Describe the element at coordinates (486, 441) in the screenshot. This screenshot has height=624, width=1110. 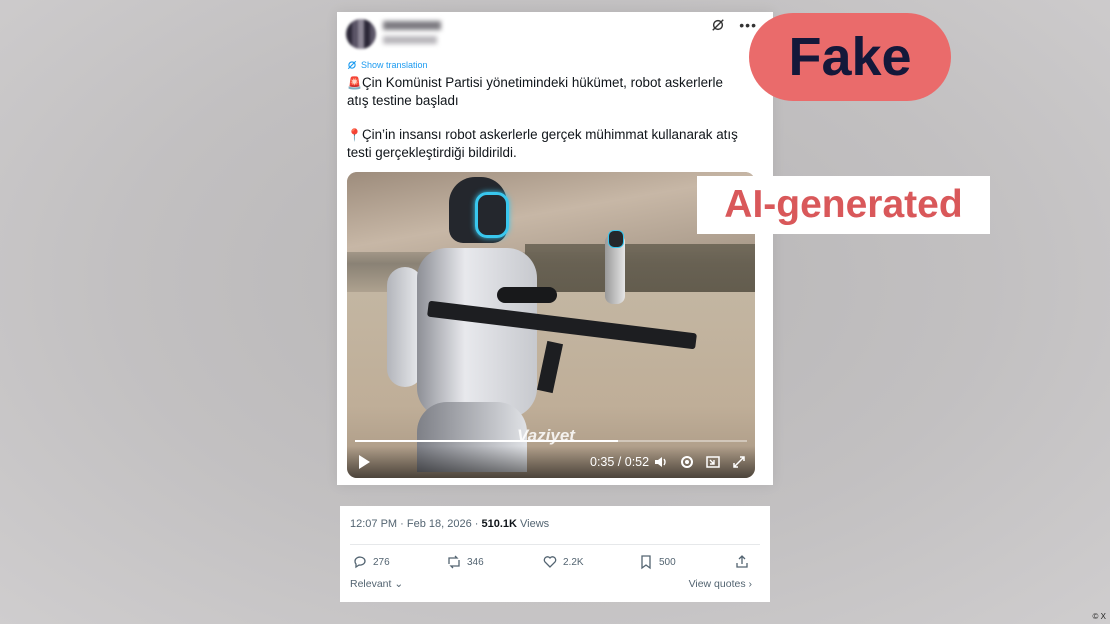
I see `video-progress-fill` at that location.